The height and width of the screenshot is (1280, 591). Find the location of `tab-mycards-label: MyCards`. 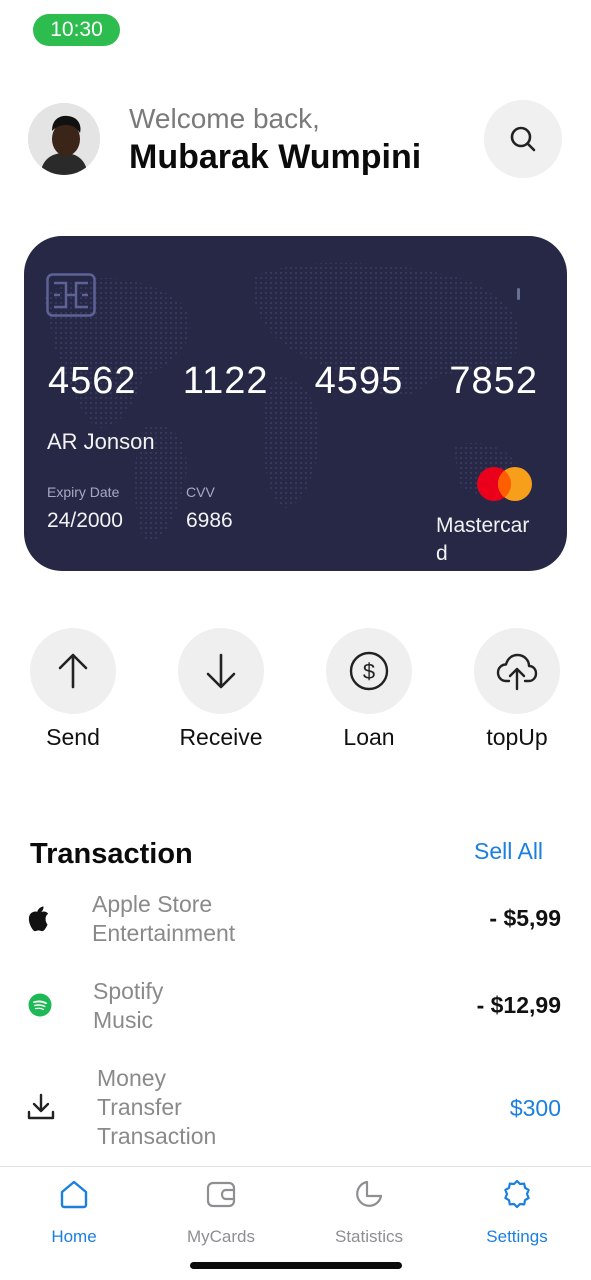

tab-mycards-label: MyCards is located at coordinates (220, 1236).